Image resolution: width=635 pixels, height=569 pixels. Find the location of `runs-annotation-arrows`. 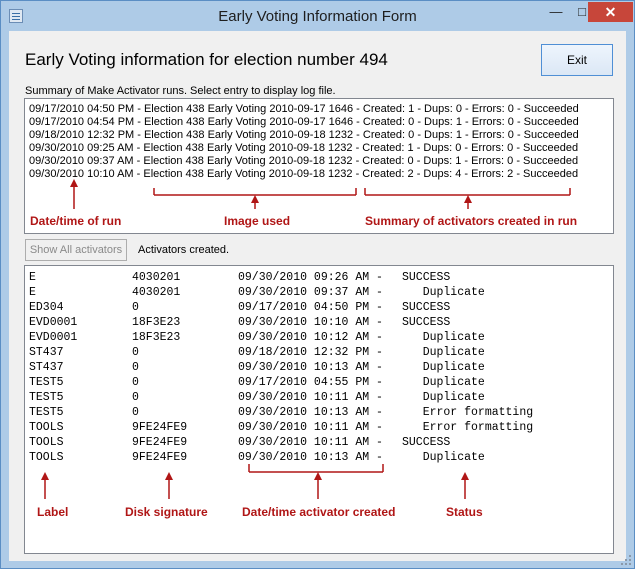

runs-annotation-arrows is located at coordinates (320, 194).